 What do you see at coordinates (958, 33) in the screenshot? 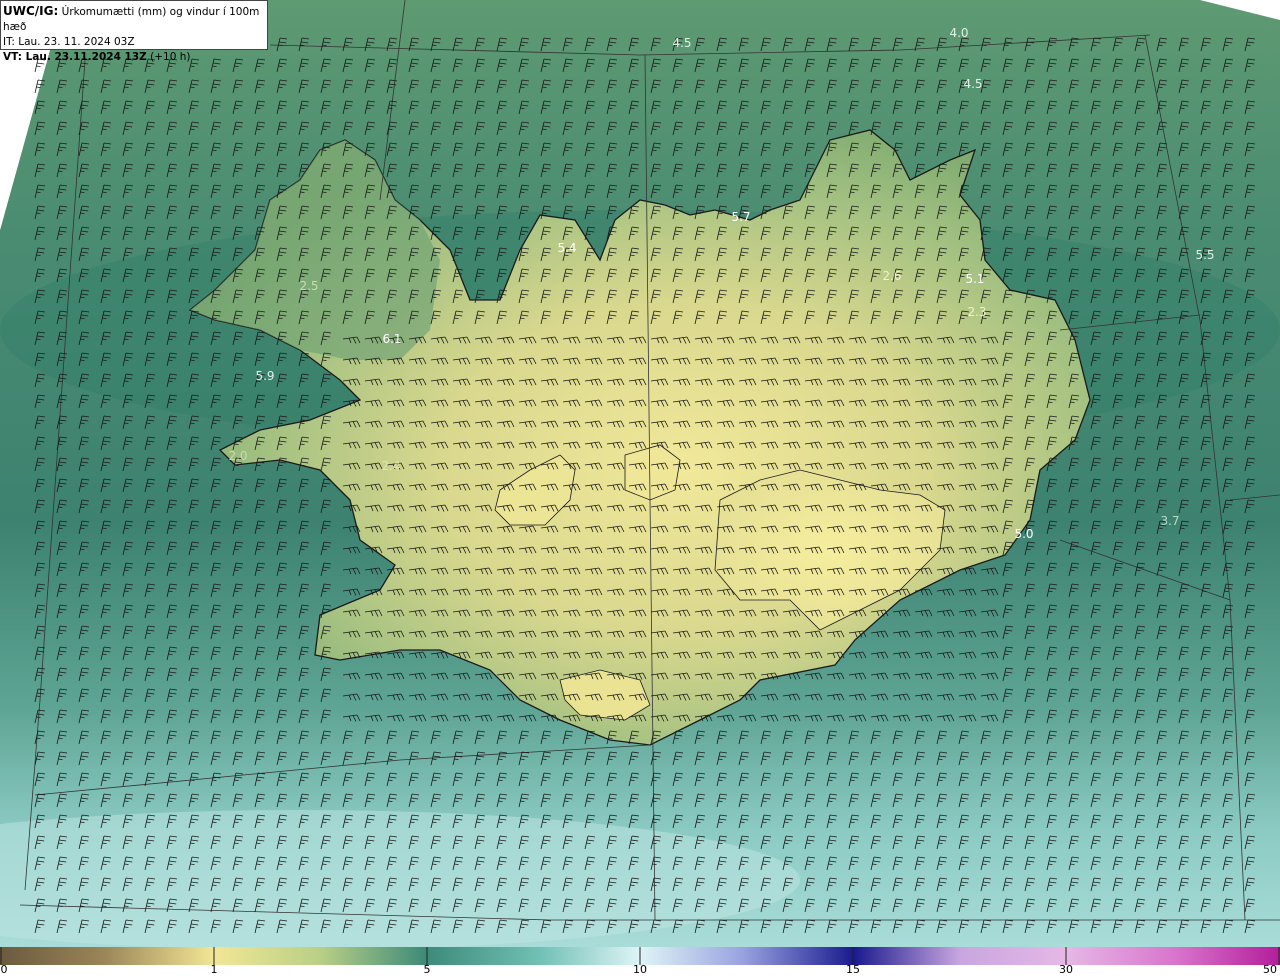
I see `map-label: 4.0` at bounding box center [958, 33].